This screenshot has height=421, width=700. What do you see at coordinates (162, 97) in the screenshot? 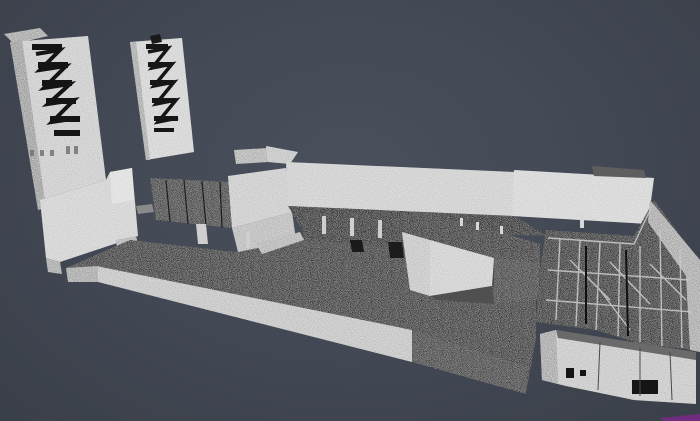
I see `tower-floating` at bounding box center [162, 97].